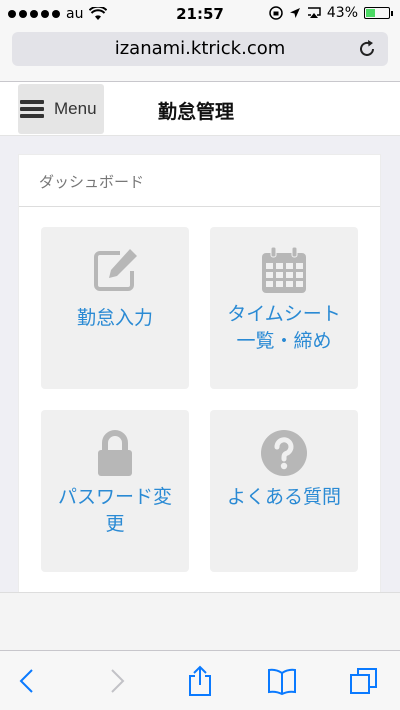 This screenshot has width=400, height=710. I want to click on rotation-lock-icon, so click(276, 13).